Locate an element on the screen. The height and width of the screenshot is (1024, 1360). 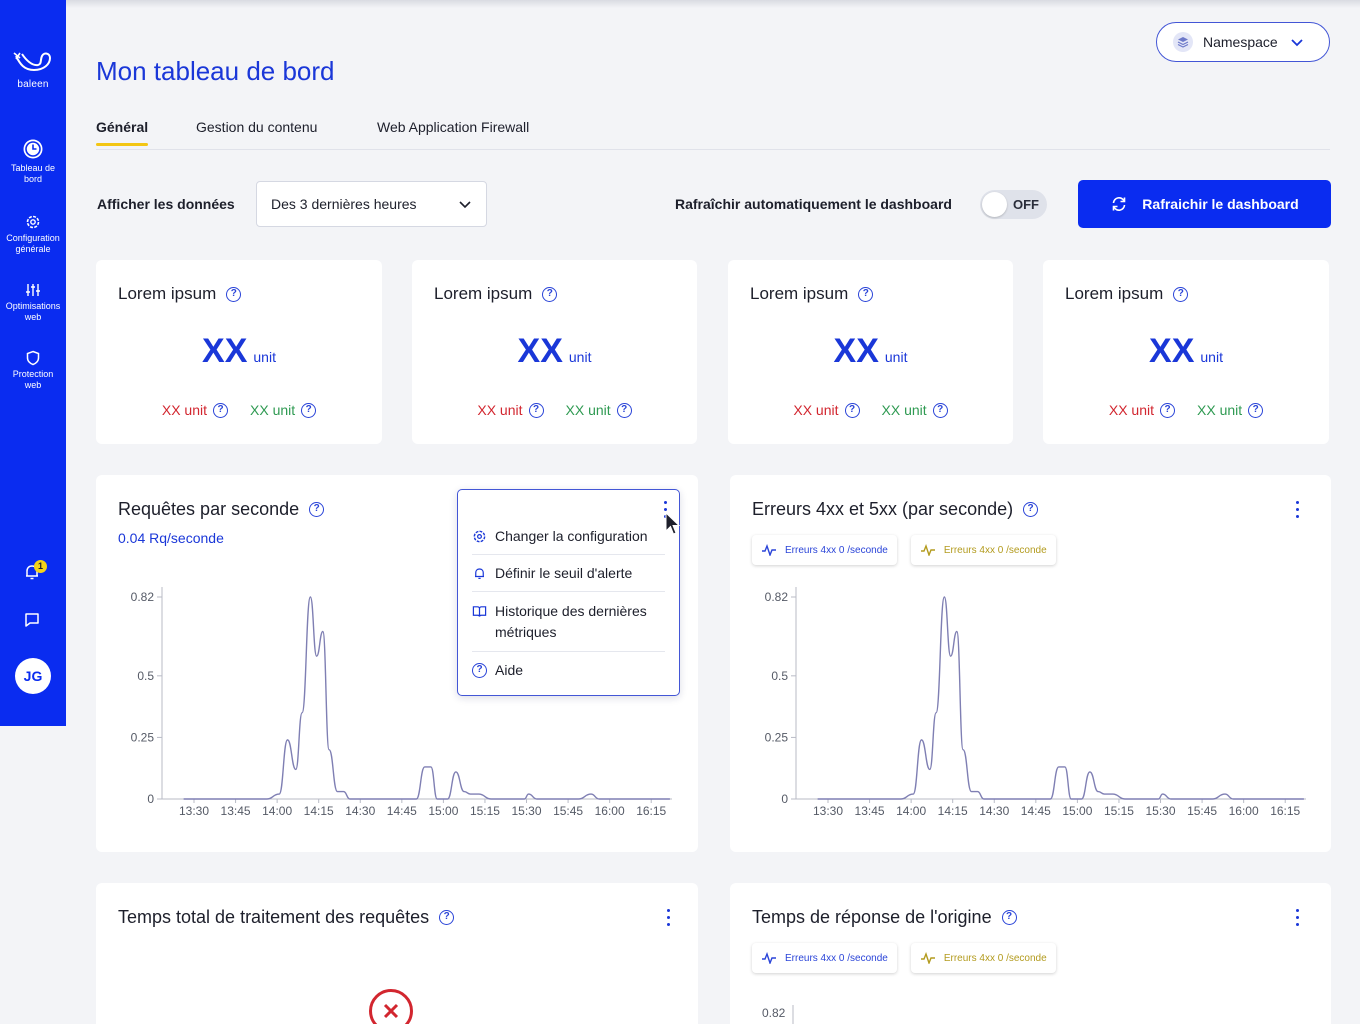
menu-item-history: Historique des dernières métriques is located at coordinates (568, 622).